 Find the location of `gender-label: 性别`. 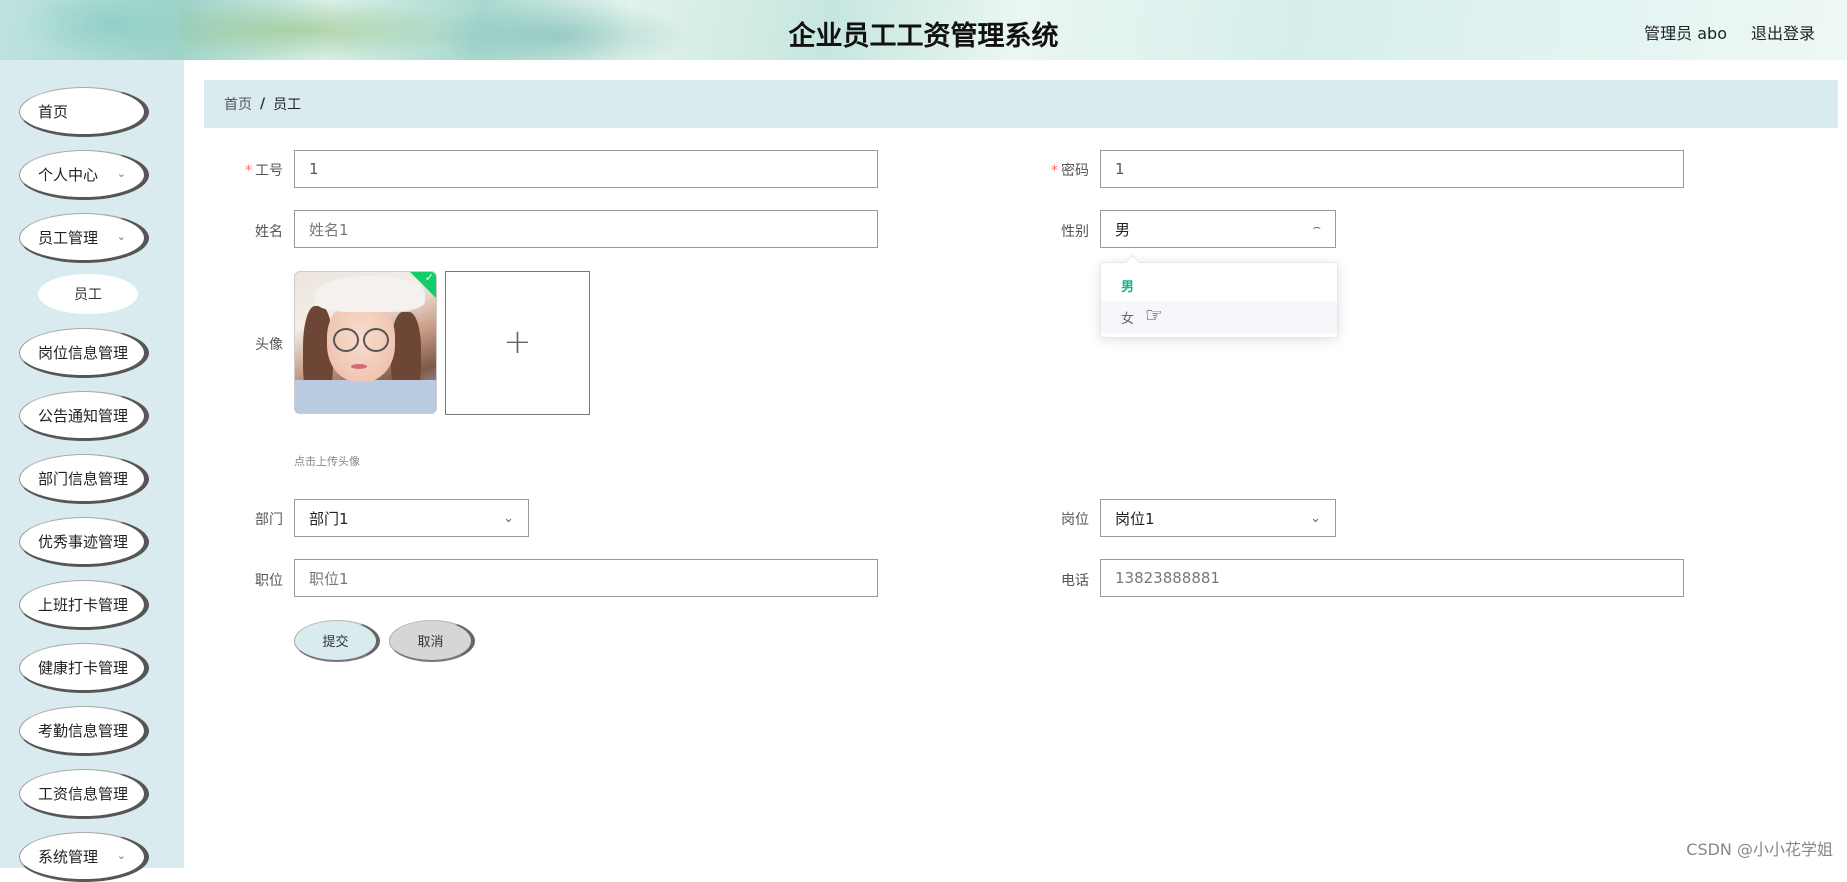

gender-label: 性别 is located at coordinates (1075, 232).